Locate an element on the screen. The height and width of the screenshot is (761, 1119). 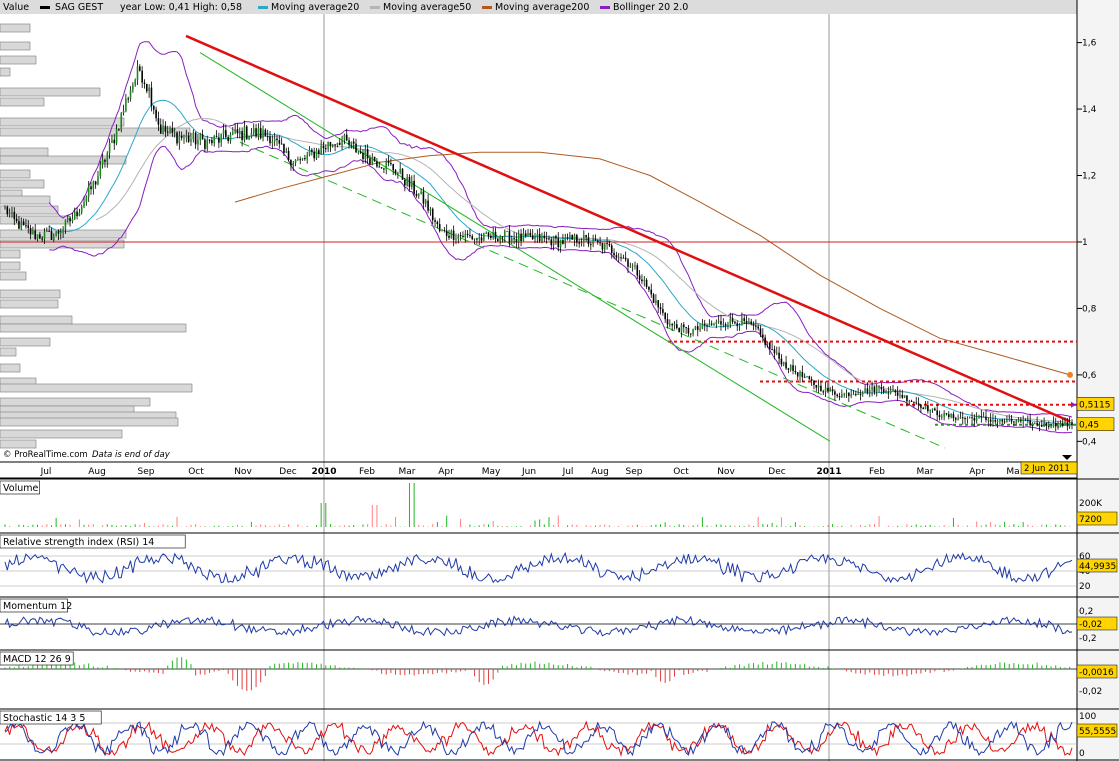
x-tick-label: Oct is located at coordinates (196, 472).